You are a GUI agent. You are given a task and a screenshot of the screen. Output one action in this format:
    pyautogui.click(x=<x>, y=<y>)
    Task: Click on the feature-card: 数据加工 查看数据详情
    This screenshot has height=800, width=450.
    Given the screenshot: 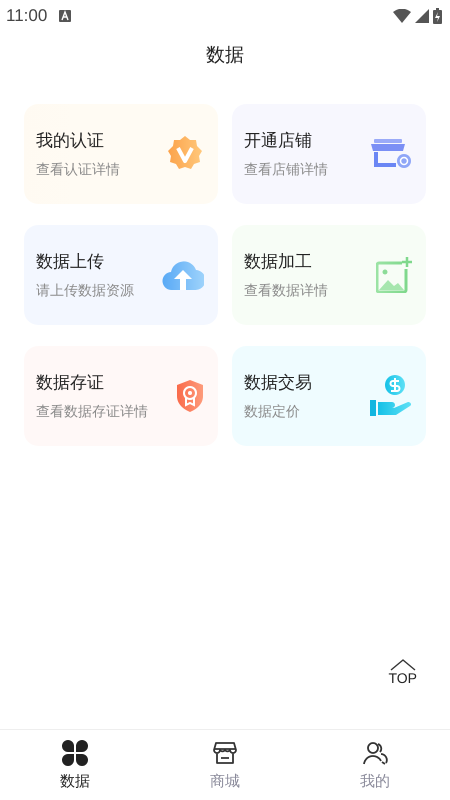 What is the action you would take?
    pyautogui.click(x=329, y=275)
    